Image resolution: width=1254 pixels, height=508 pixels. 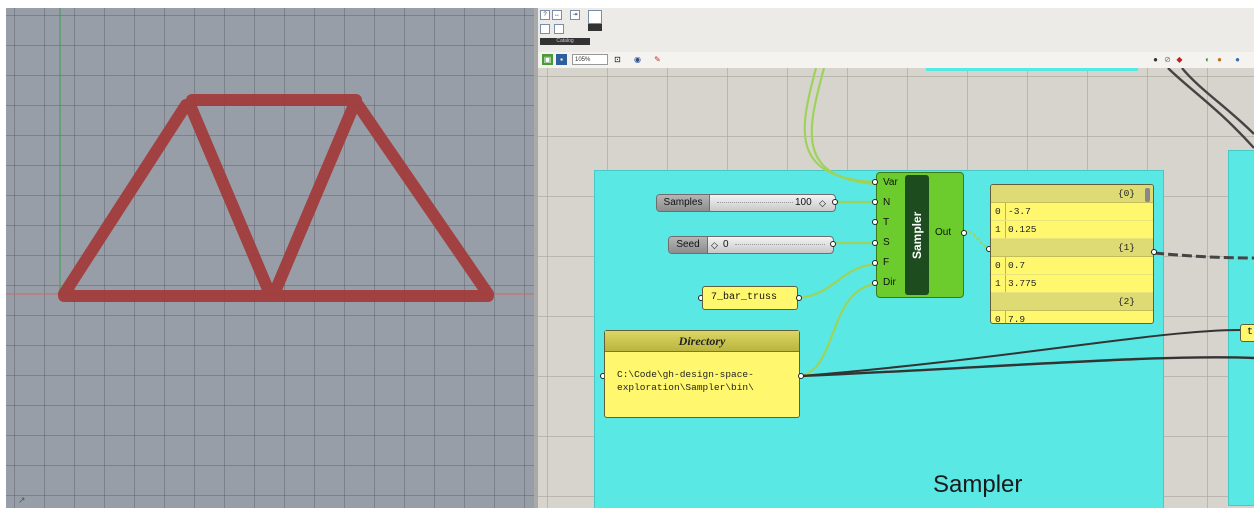 What do you see at coordinates (896, 60) in the screenshot?
I see `canvas-toolbar: ▣ ▪ 105% ⊡ ◉ ✎ ● ⊘ ◆ ◐ ● ●` at bounding box center [896, 60].